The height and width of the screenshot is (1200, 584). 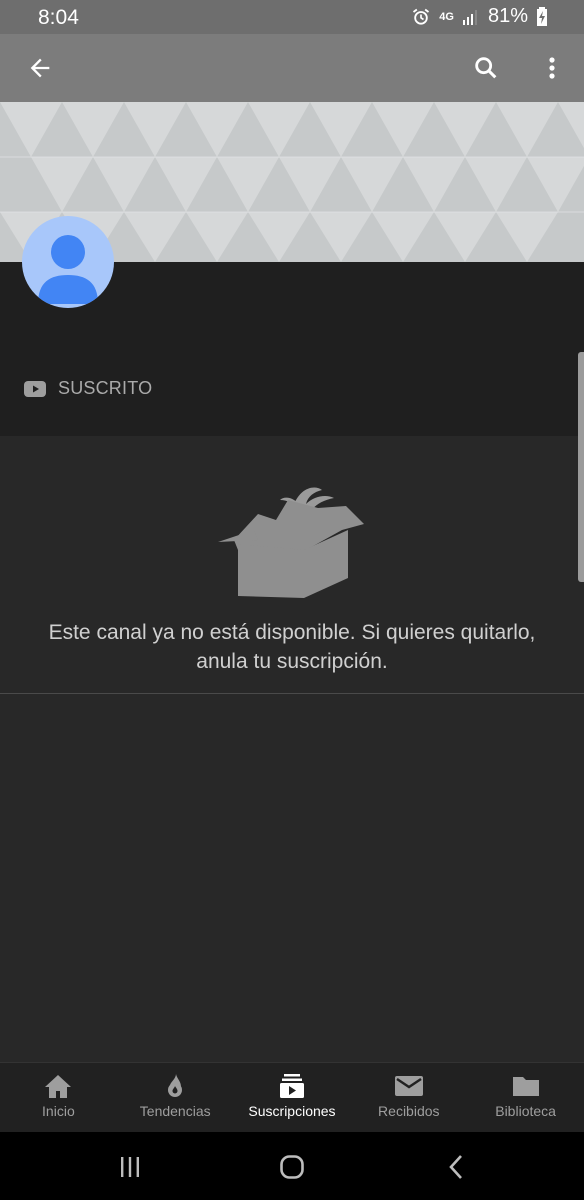 What do you see at coordinates (58, 1111) in the screenshot?
I see `nav-label-inicio: Inicio` at bounding box center [58, 1111].